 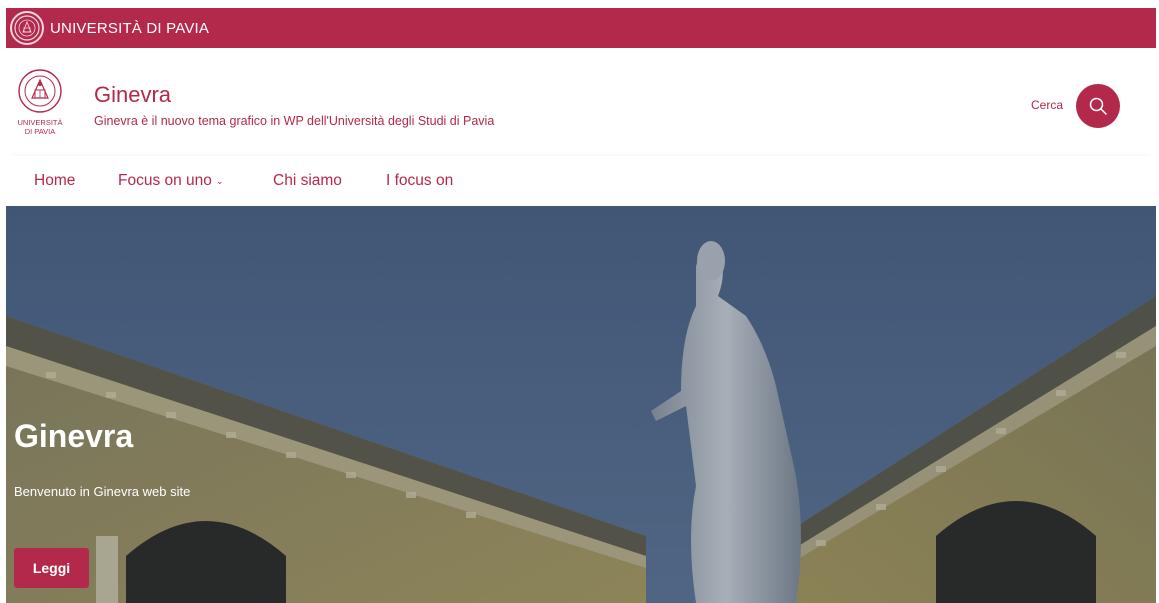 What do you see at coordinates (74, 436) in the screenshot?
I see `hero-title: Ginevra` at bounding box center [74, 436].